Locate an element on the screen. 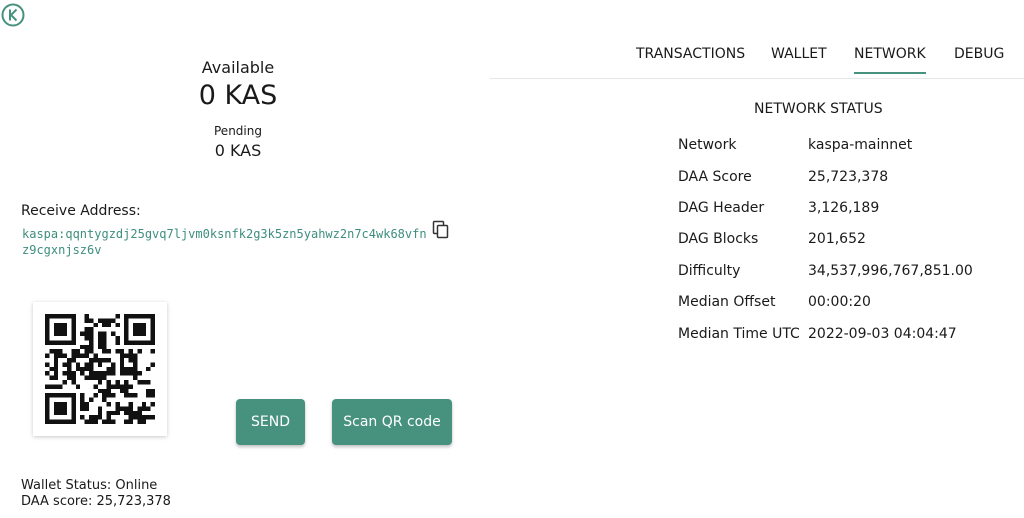 This screenshot has height=518, width=1024. network-value: 2022-09-03 04:04:47 is located at coordinates (882, 334).